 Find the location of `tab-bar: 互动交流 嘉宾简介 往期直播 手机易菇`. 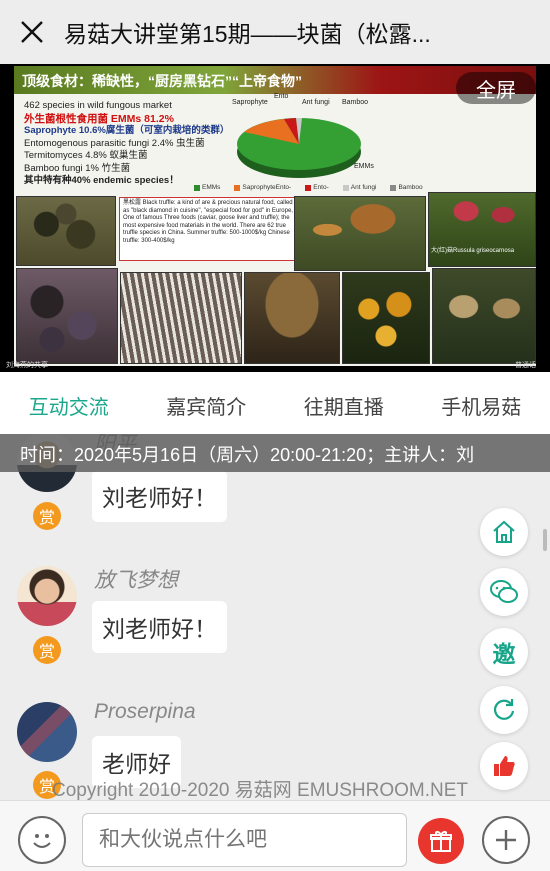

tab-bar: 互动交流 嘉宾简介 往期直播 手机易菇 is located at coordinates (275, 403).